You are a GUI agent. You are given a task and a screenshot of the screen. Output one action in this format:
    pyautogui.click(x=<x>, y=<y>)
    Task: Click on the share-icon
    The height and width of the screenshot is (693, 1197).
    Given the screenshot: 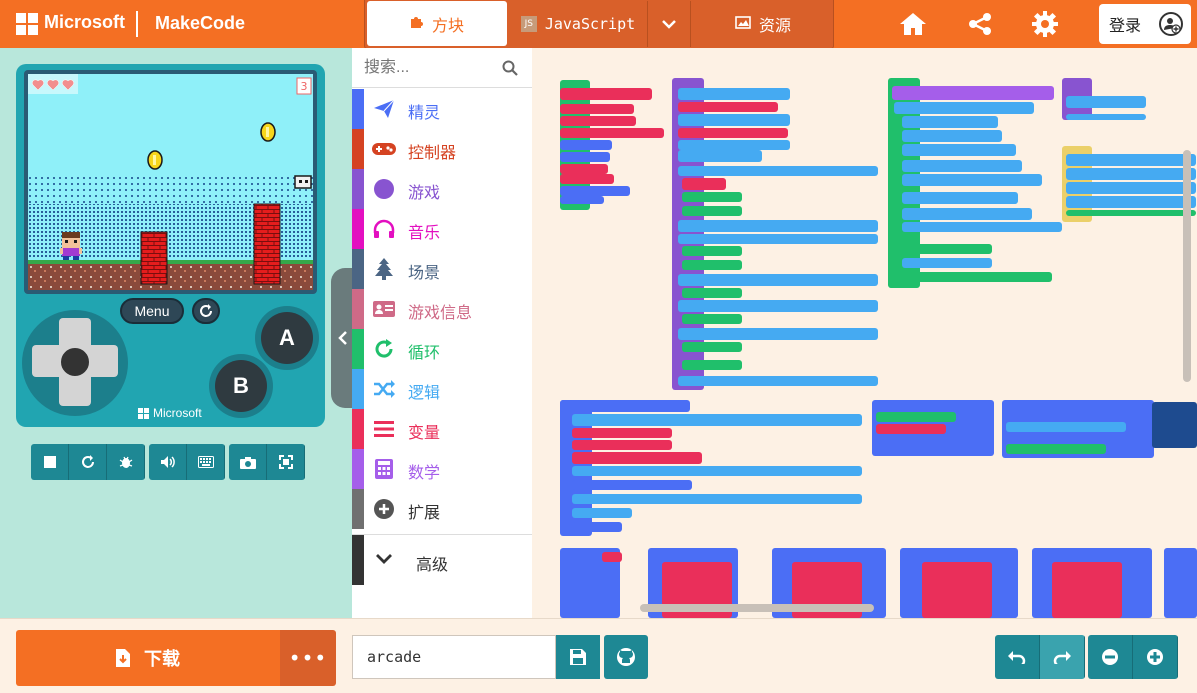 What is the action you would take?
    pyautogui.click(x=980, y=24)
    